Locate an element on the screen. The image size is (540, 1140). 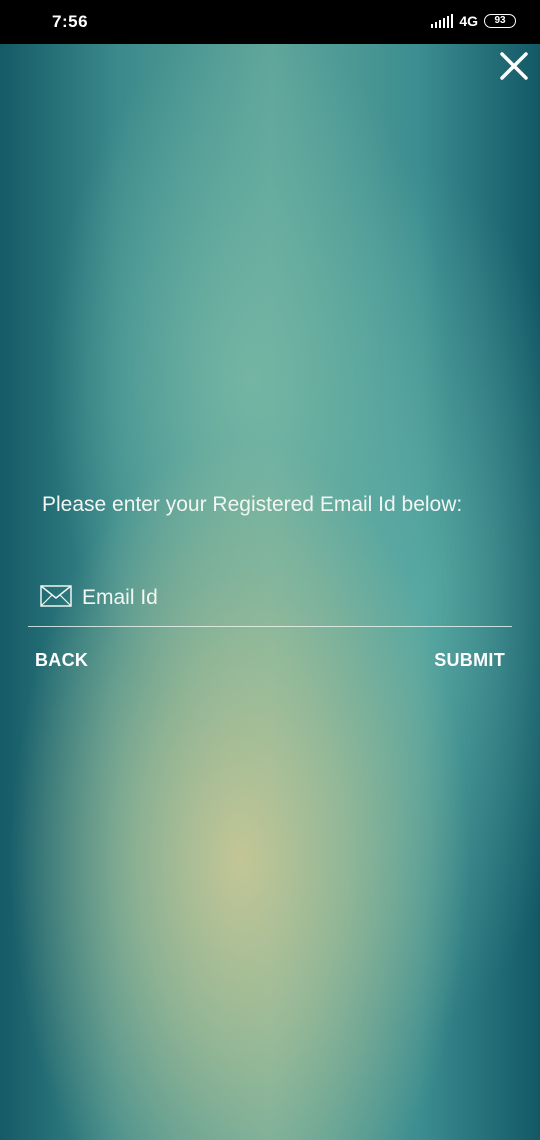
signal-icon is located at coordinates (442, 21).